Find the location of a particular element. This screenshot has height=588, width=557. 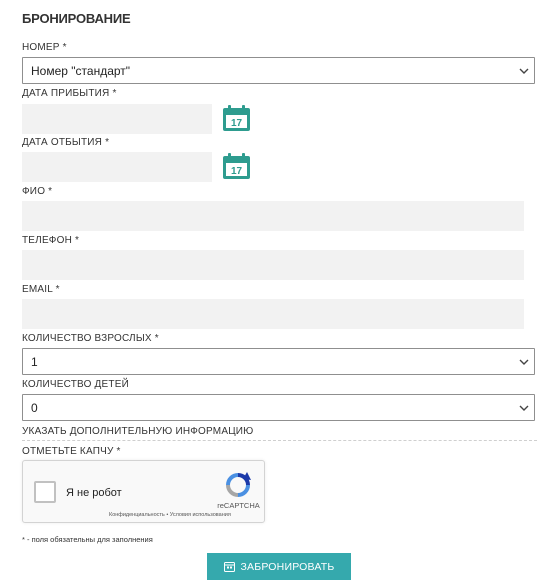

departure-label: ДАТА ОТБЫТИЯ * is located at coordinates (66, 142).